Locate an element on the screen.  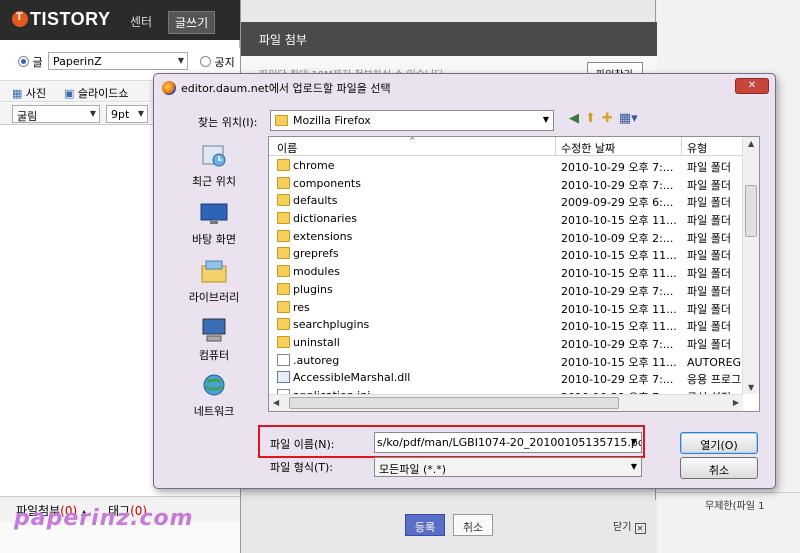
dialog-toolbar: ◀ ⬆ ✚ ▦▾ is located at coordinates (606, 121).